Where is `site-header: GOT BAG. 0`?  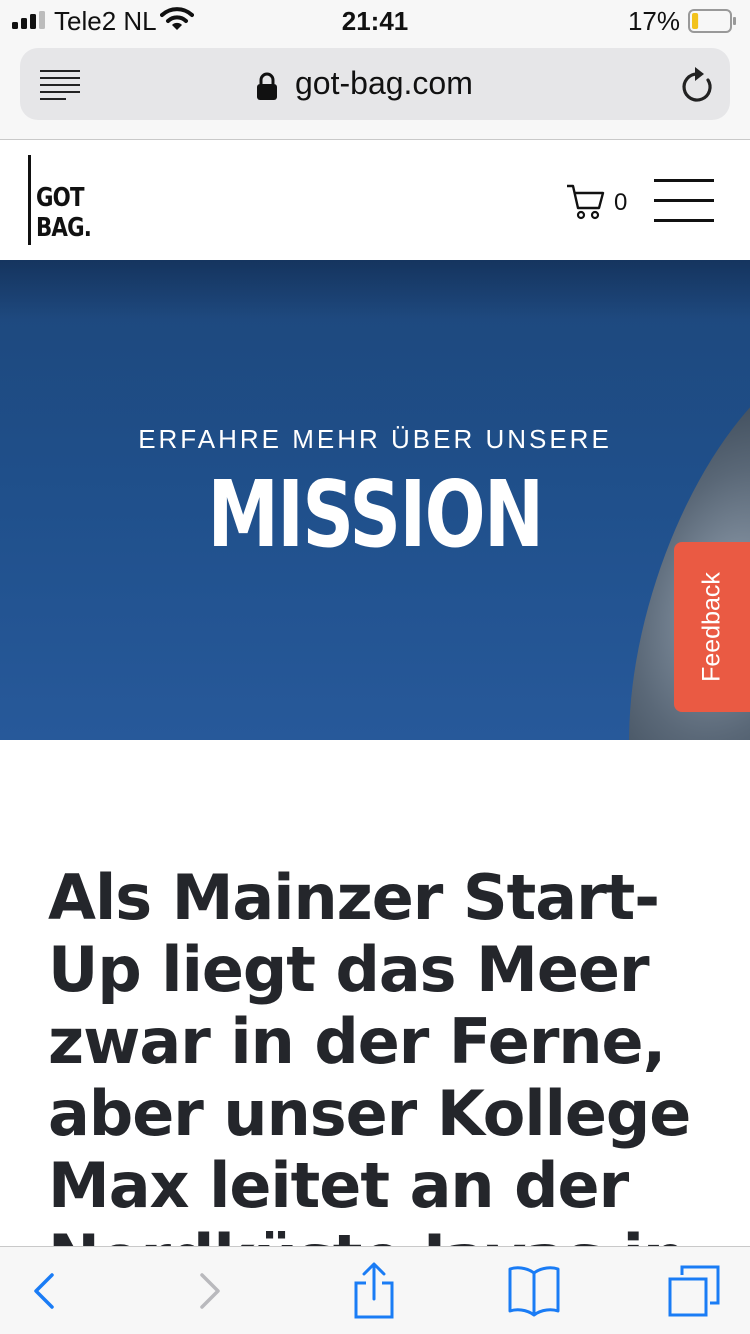
site-header: GOT BAG. 0 is located at coordinates (375, 200).